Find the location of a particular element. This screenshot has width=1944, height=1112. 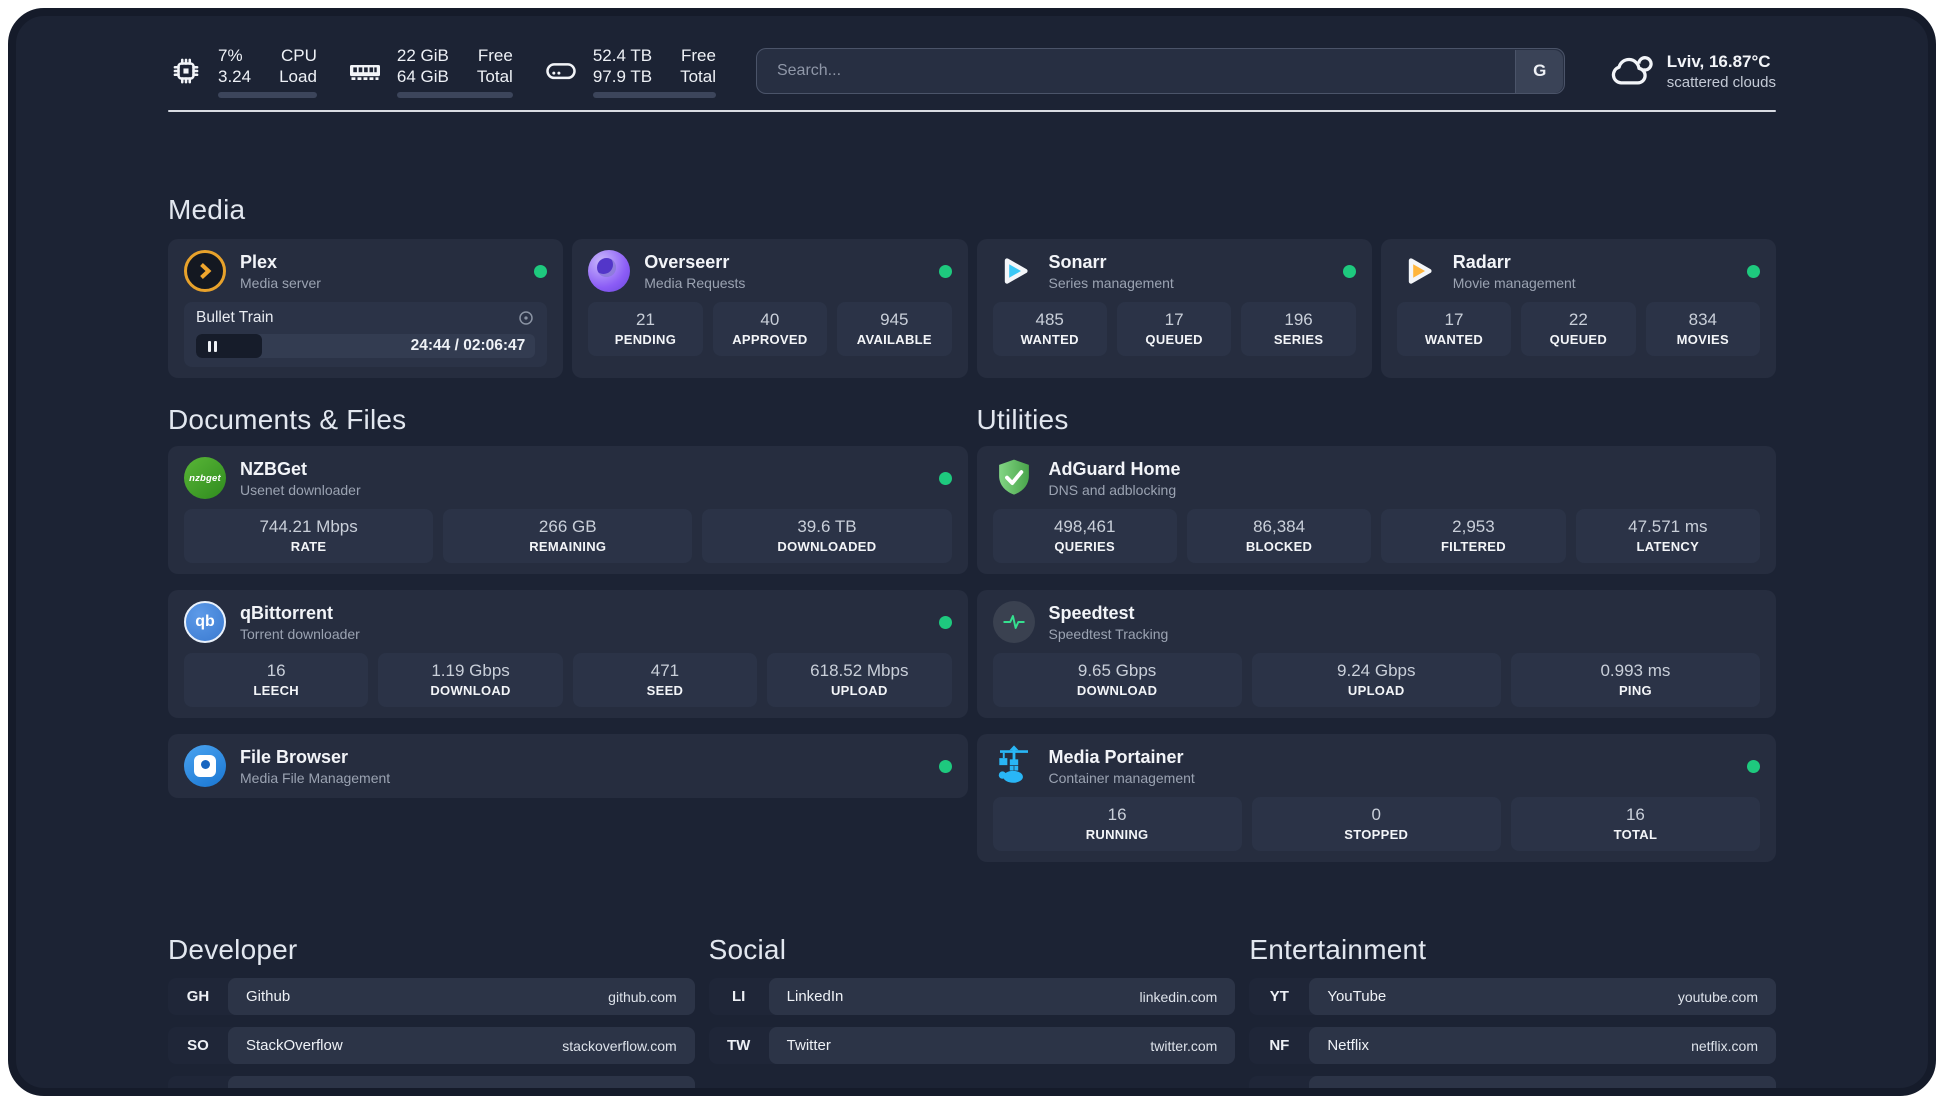

section-title-documents: Documents & Files is located at coordinates (287, 419).